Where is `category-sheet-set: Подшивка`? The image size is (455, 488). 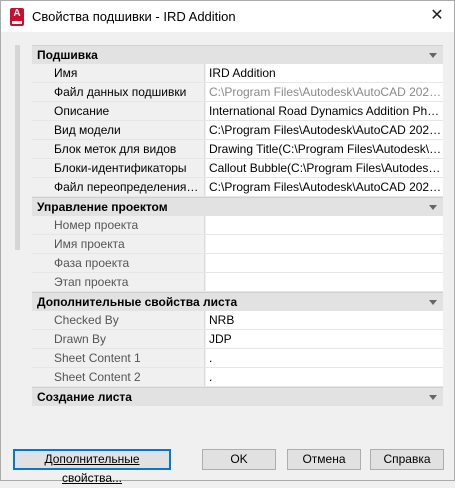 category-sheet-set: Подшивка is located at coordinates (237, 54).